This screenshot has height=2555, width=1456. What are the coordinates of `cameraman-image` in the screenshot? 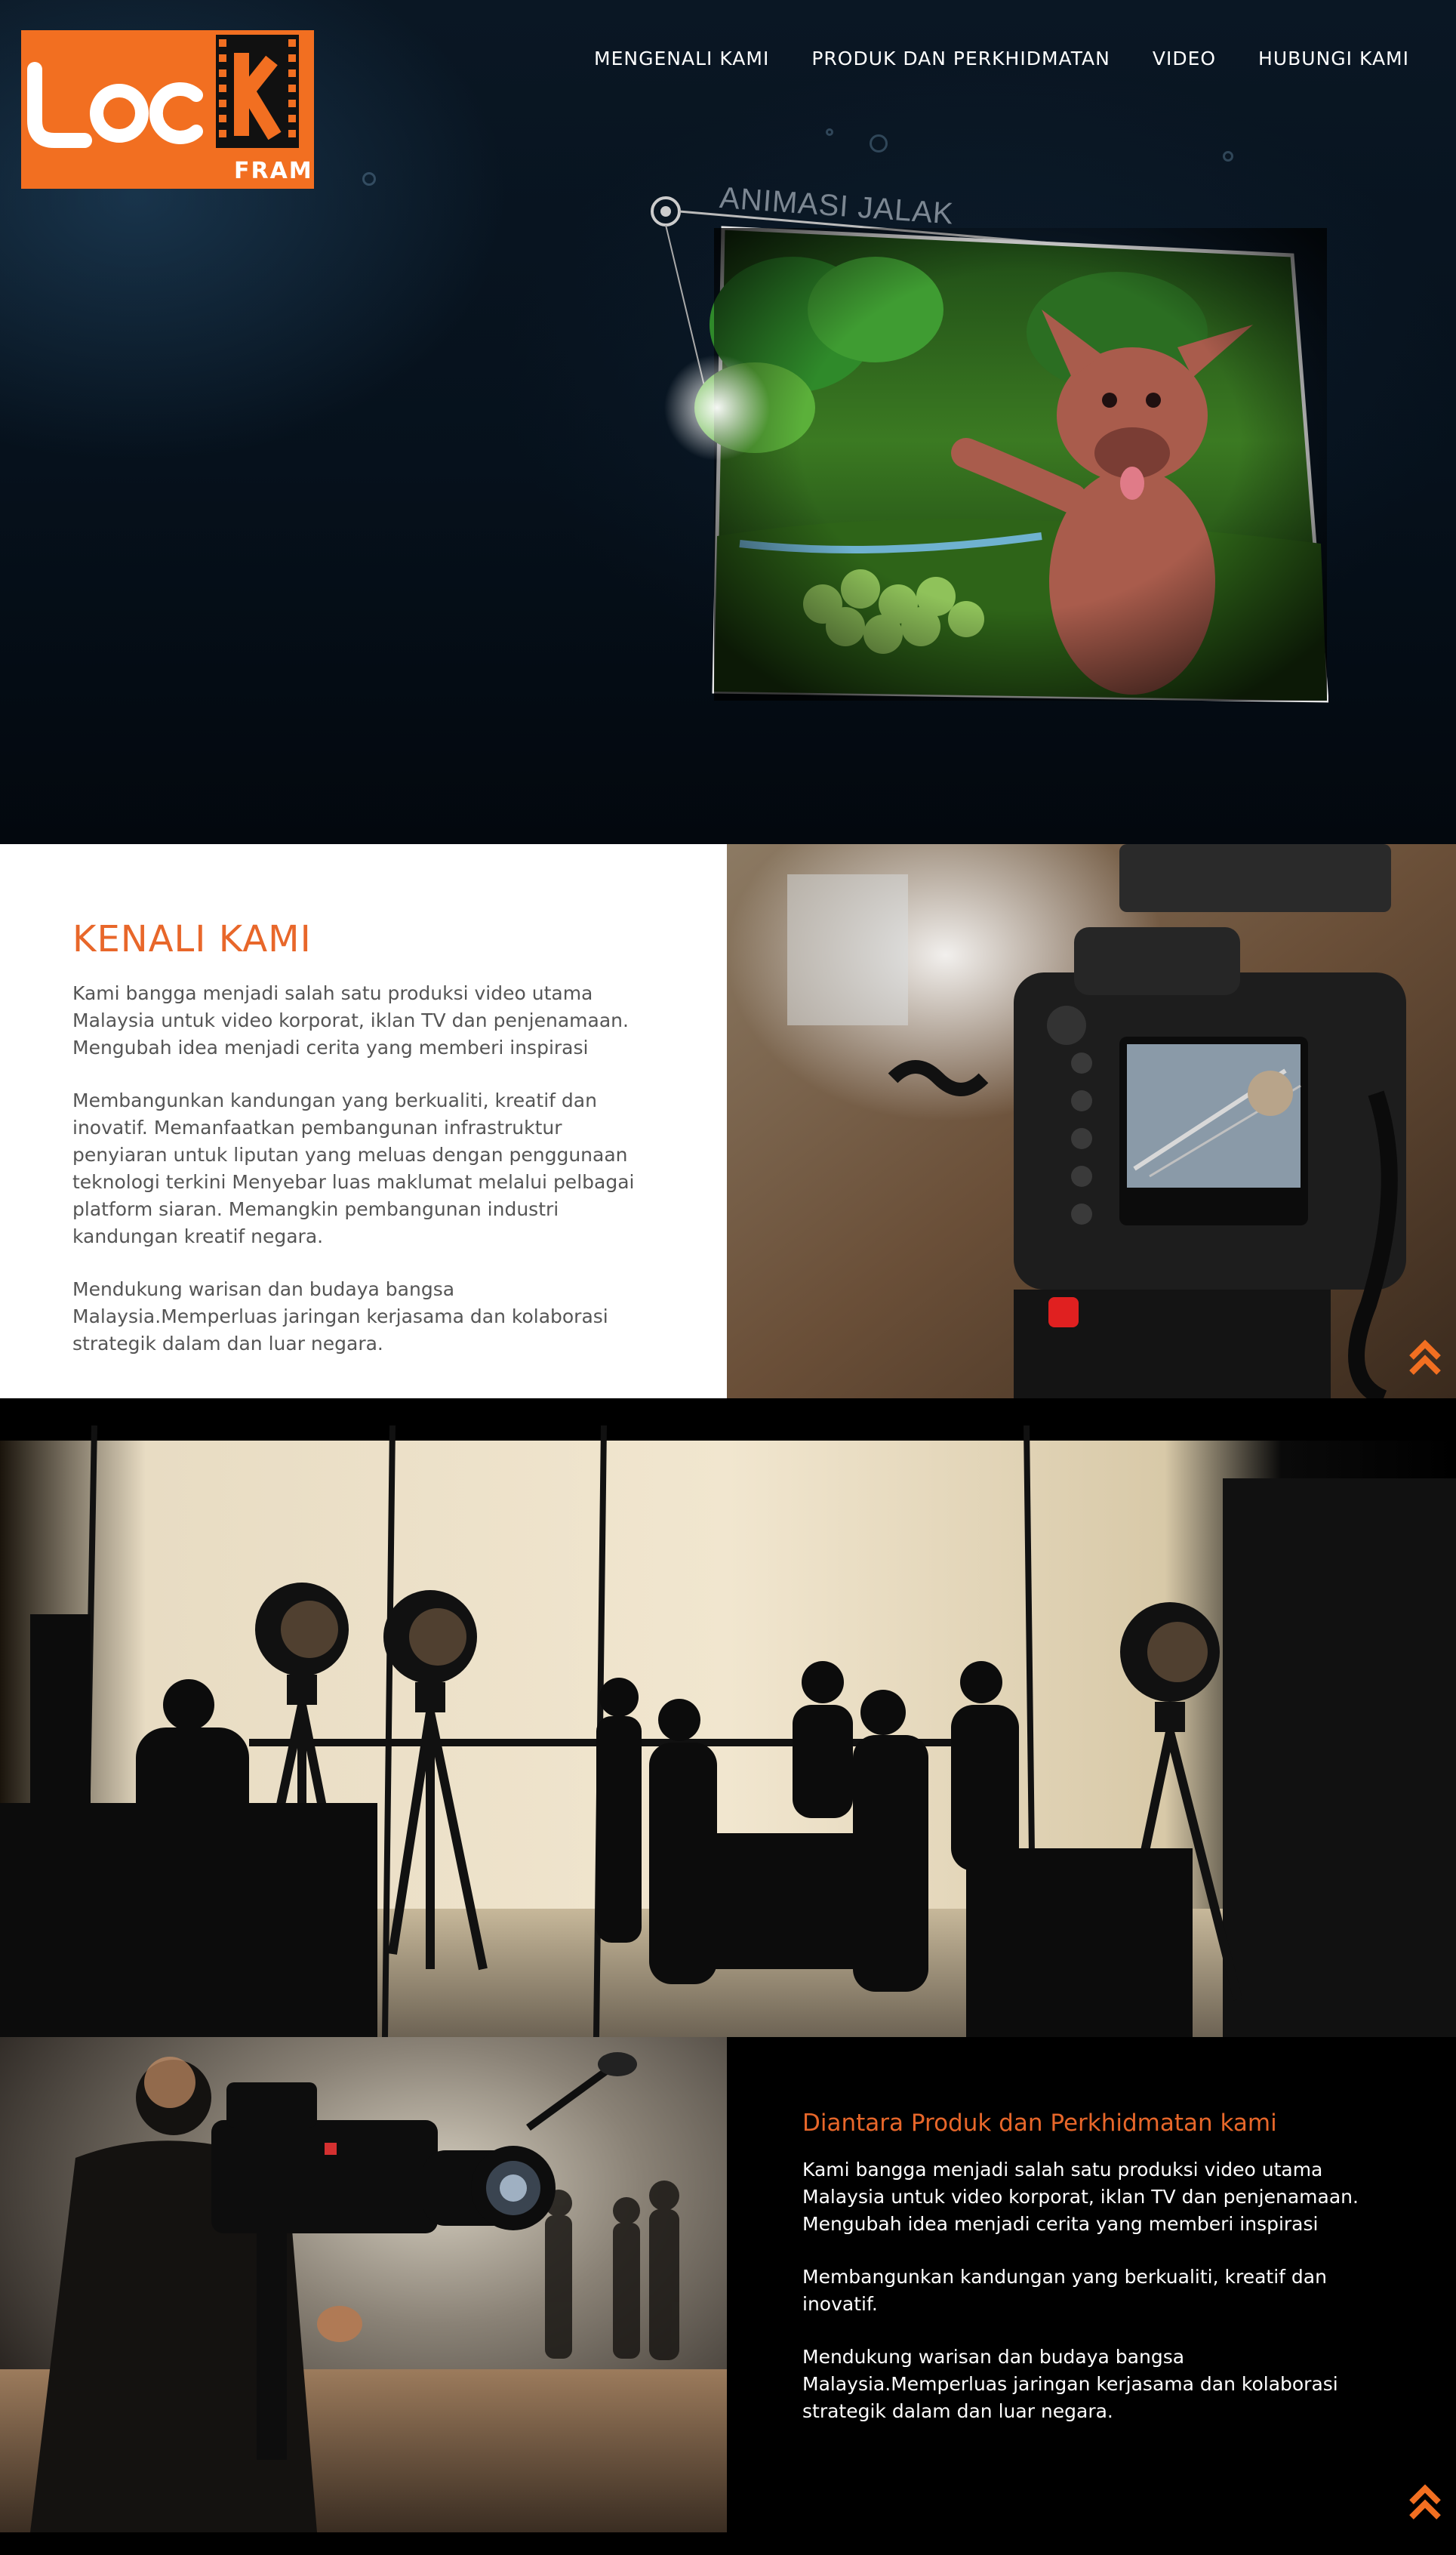 It's located at (363, 2284).